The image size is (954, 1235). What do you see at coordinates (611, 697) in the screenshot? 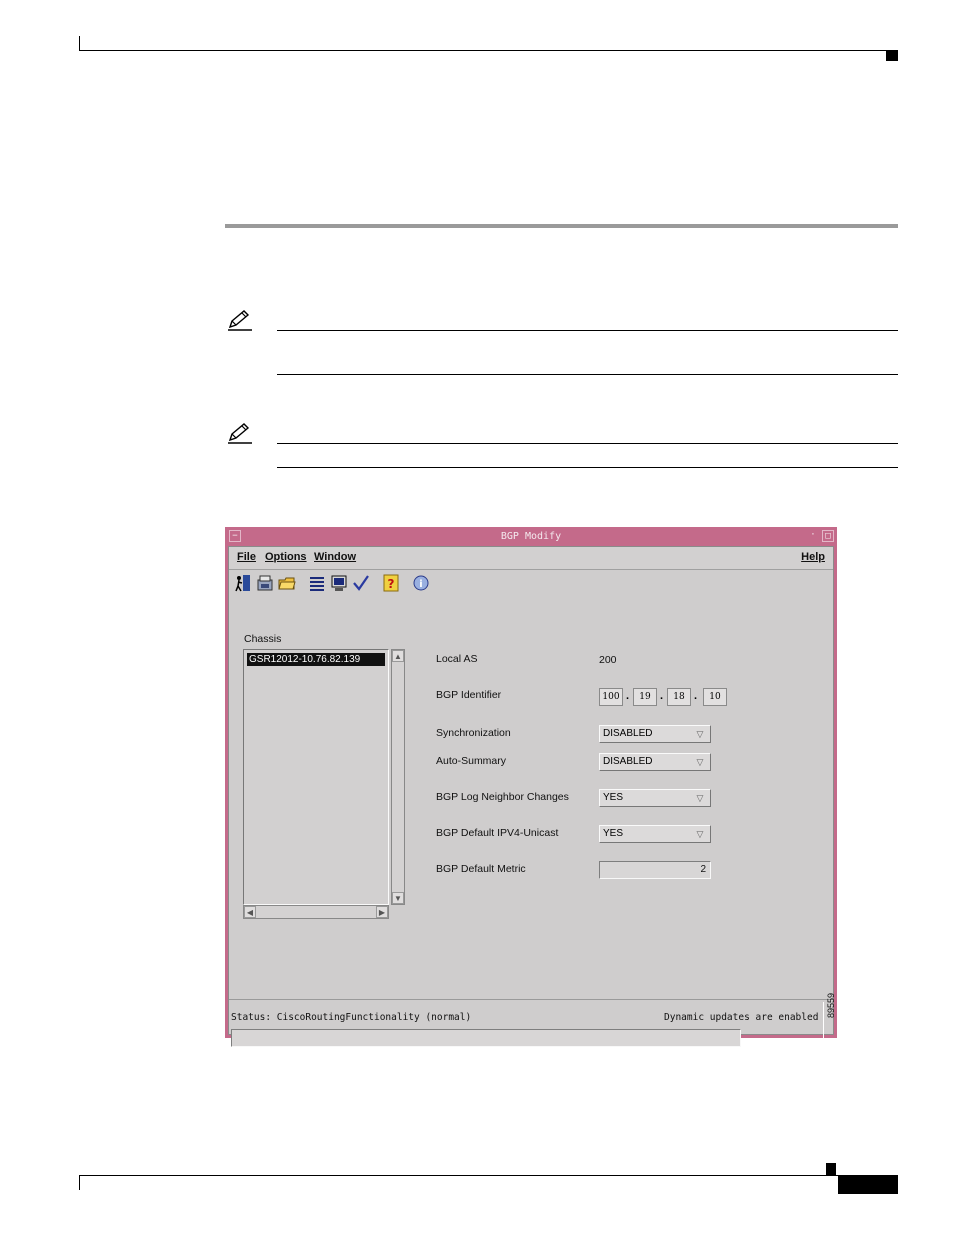
I see `bgp-identifier-octet-1: 100` at bounding box center [611, 697].